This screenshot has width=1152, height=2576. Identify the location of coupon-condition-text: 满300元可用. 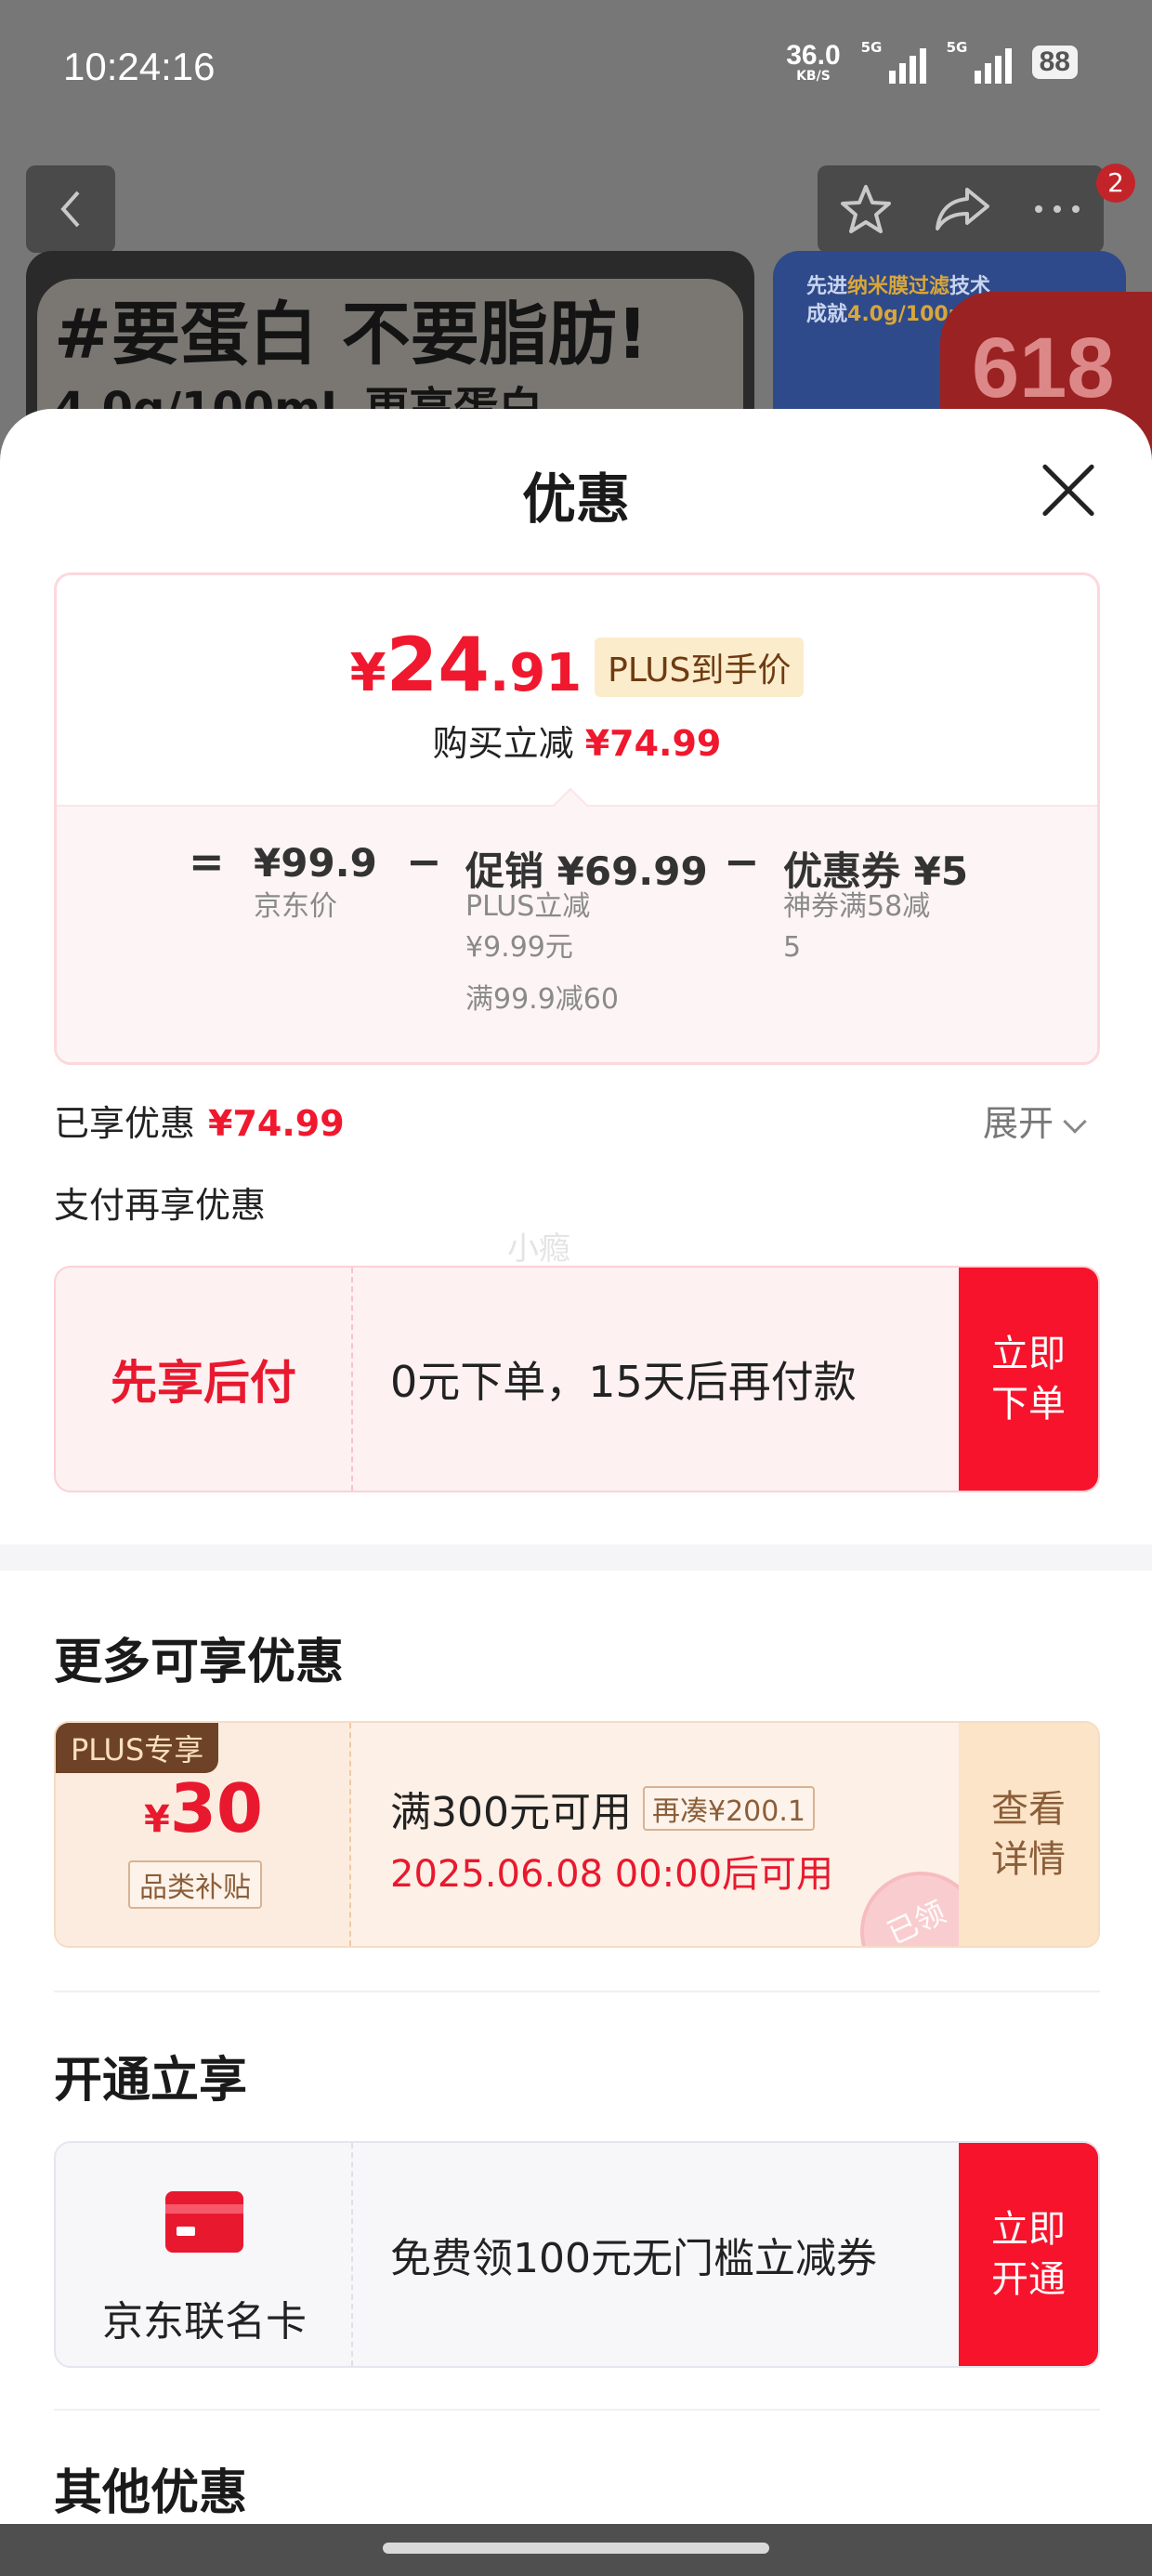
(511, 1812).